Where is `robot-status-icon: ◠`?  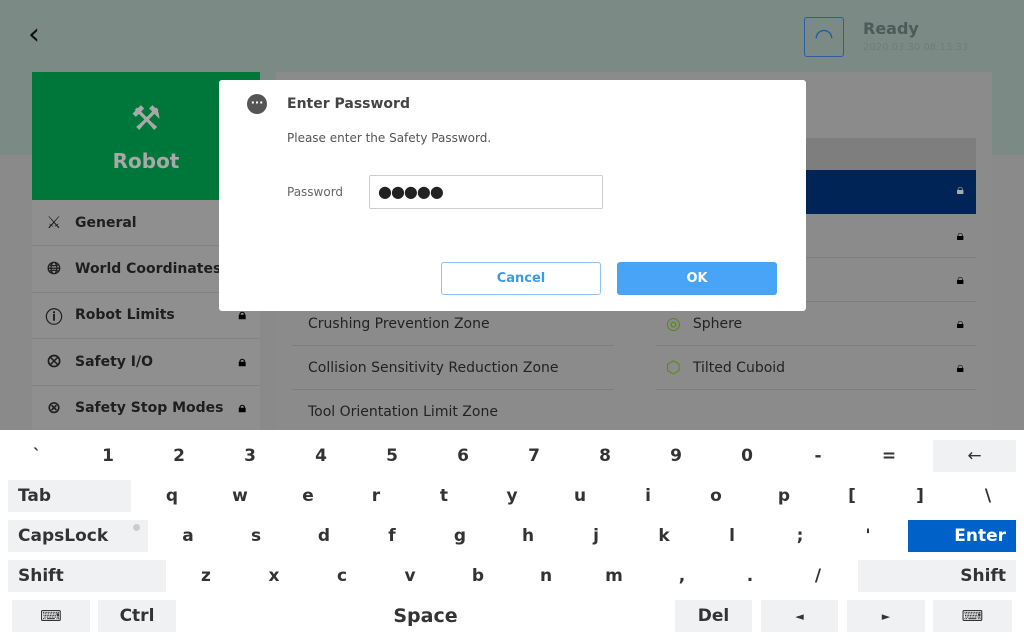 robot-status-icon: ◠ is located at coordinates (824, 37).